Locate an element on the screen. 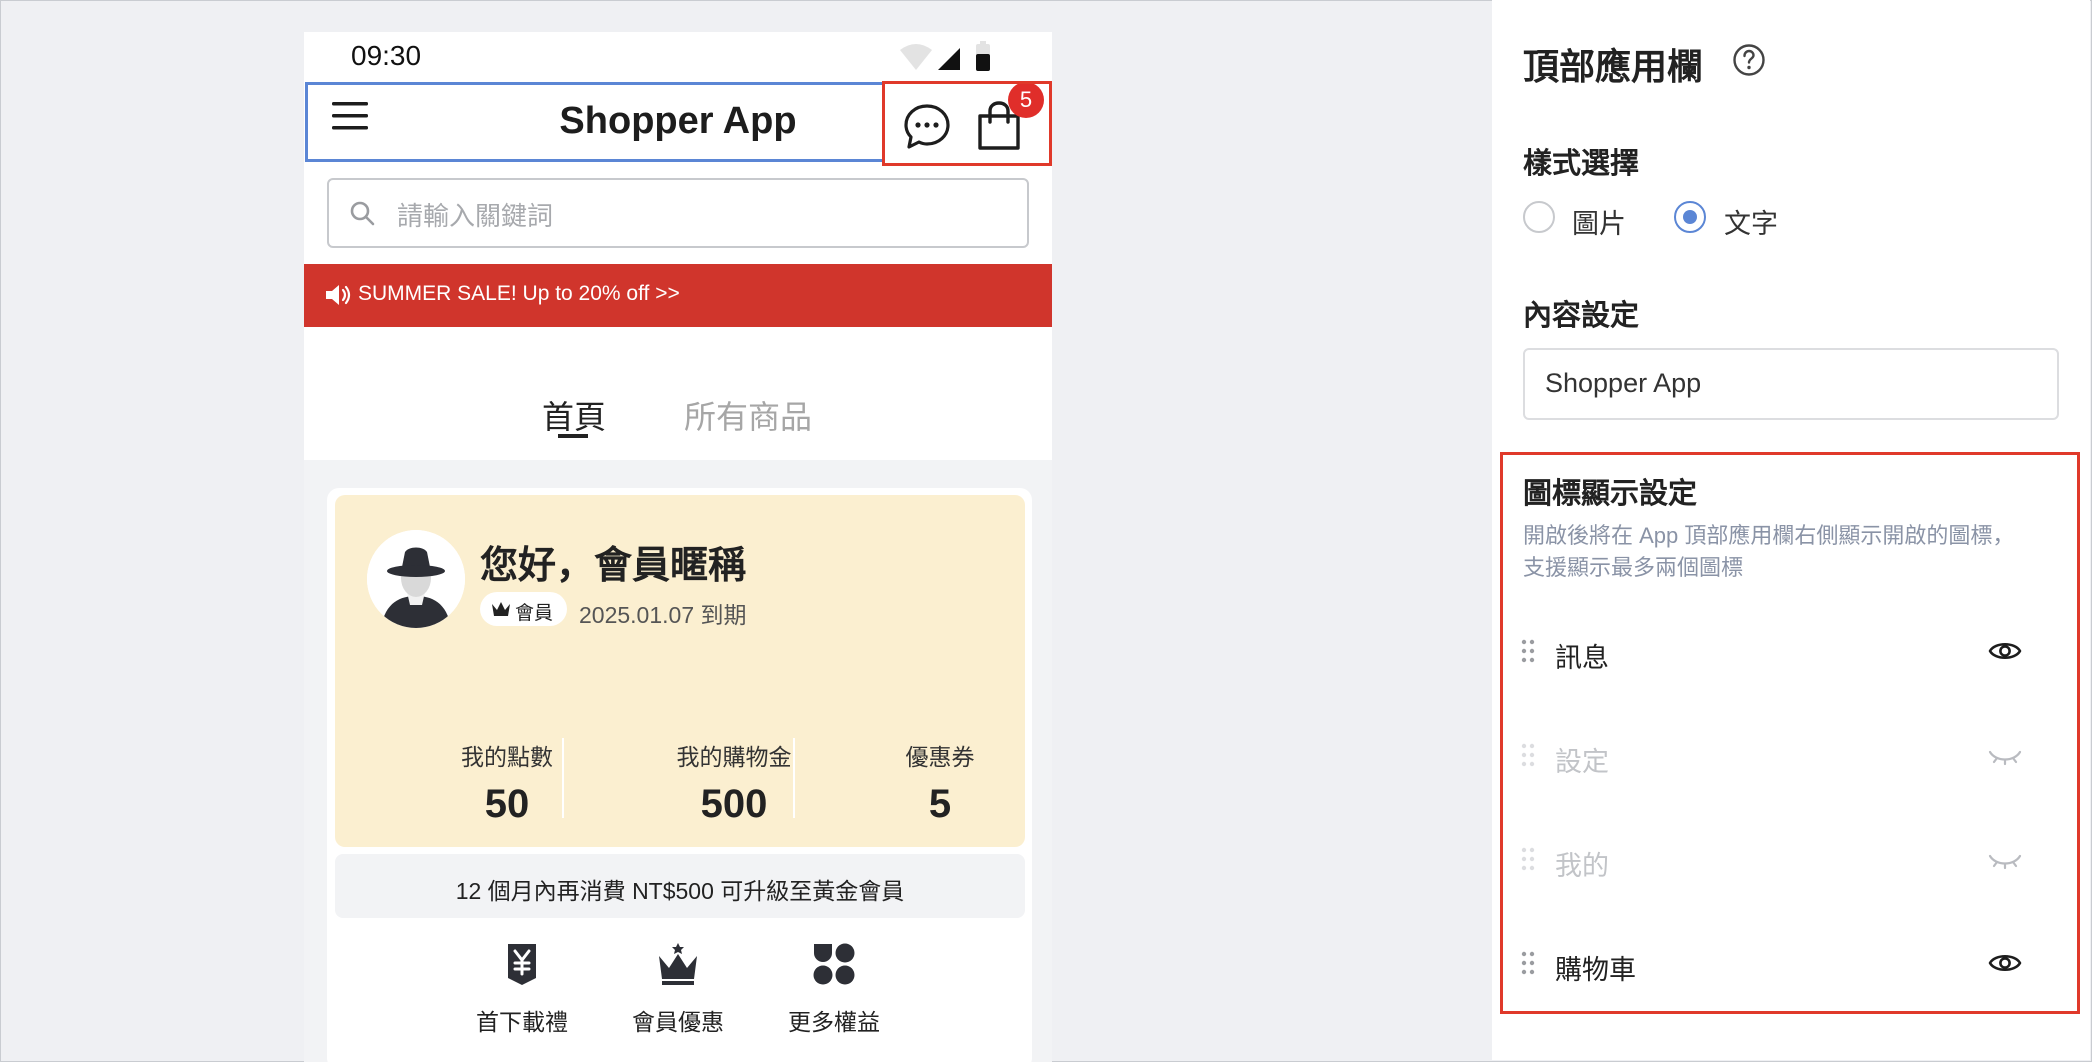 The image size is (2092, 1062). help-circle-icon is located at coordinates (1749, 60).